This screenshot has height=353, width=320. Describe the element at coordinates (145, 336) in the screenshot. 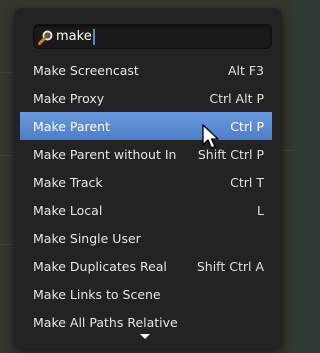

I see `scroll-down-arrow-icon` at that location.